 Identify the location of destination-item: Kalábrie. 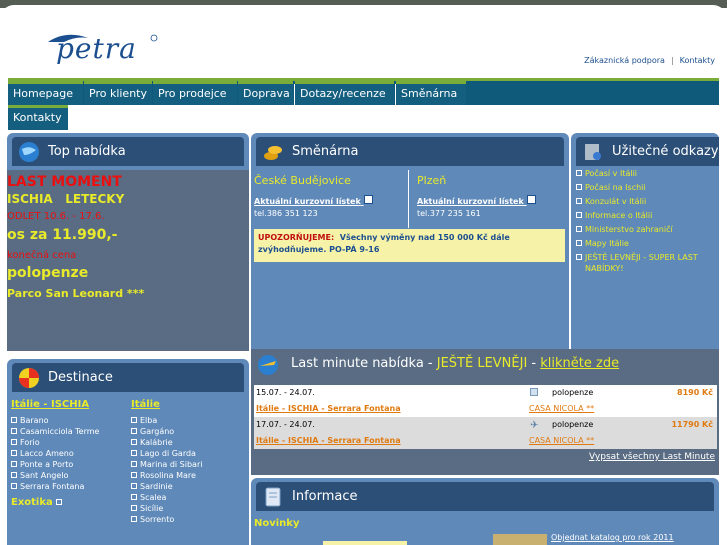
(152, 443).